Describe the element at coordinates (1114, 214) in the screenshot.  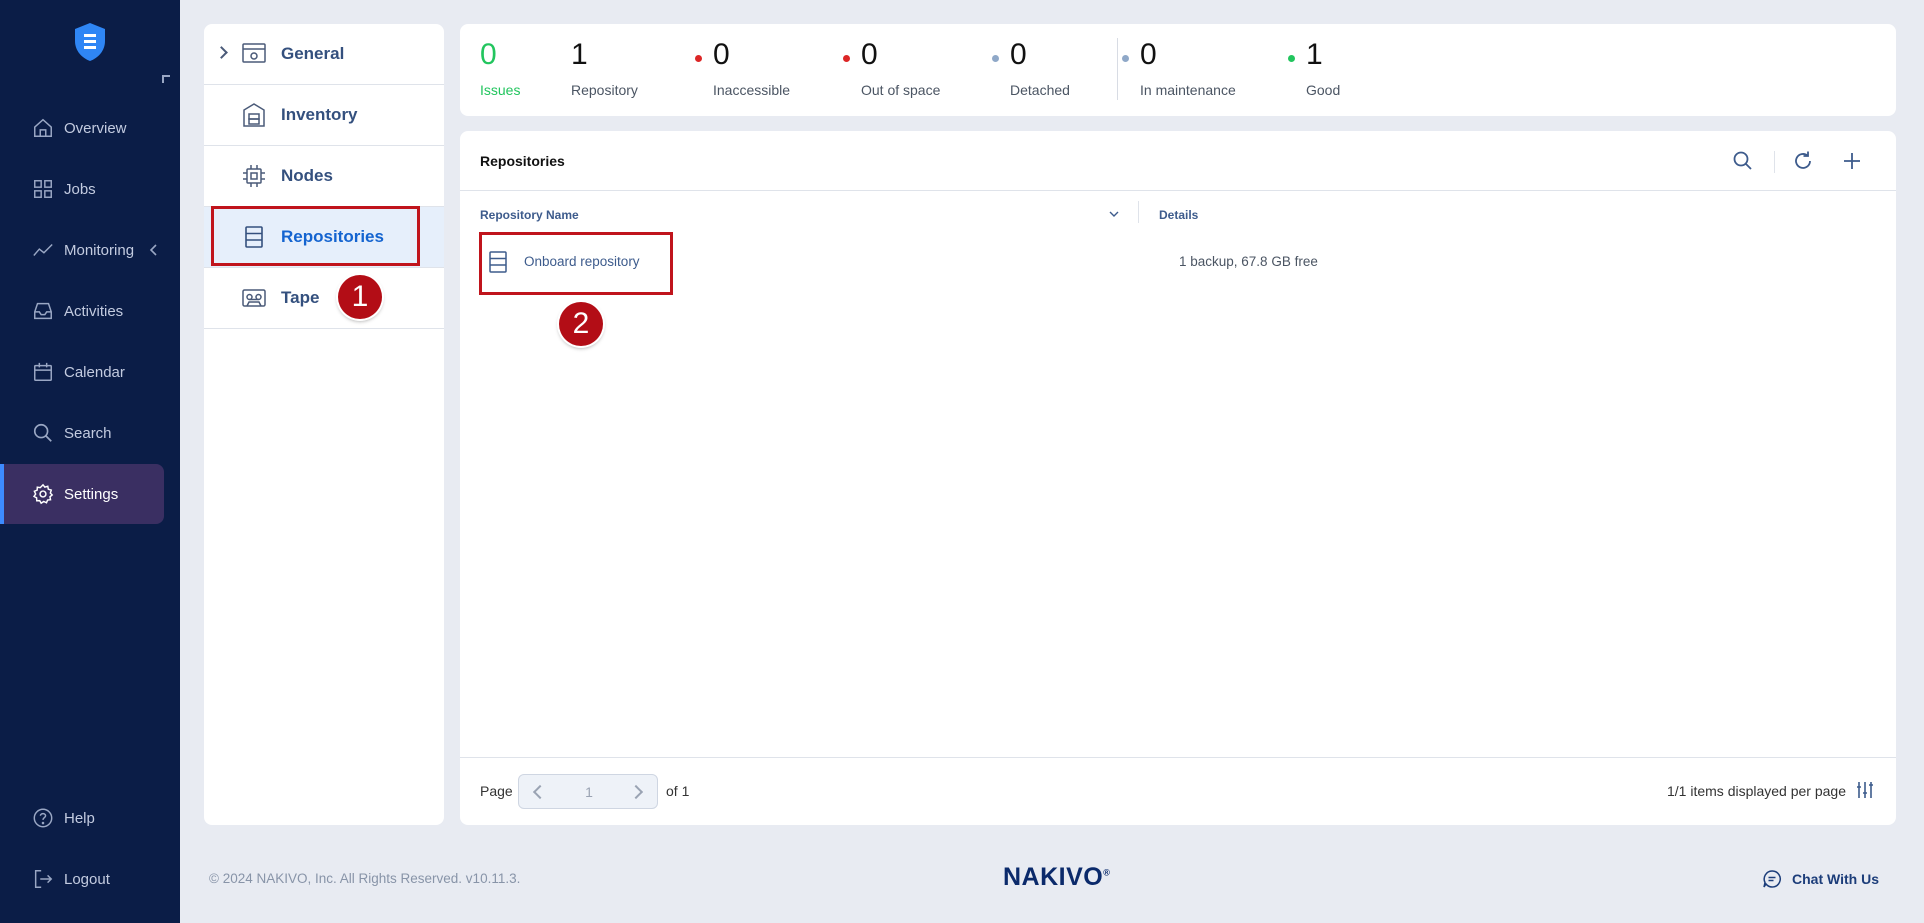
I see `chevron-down-icon` at that location.